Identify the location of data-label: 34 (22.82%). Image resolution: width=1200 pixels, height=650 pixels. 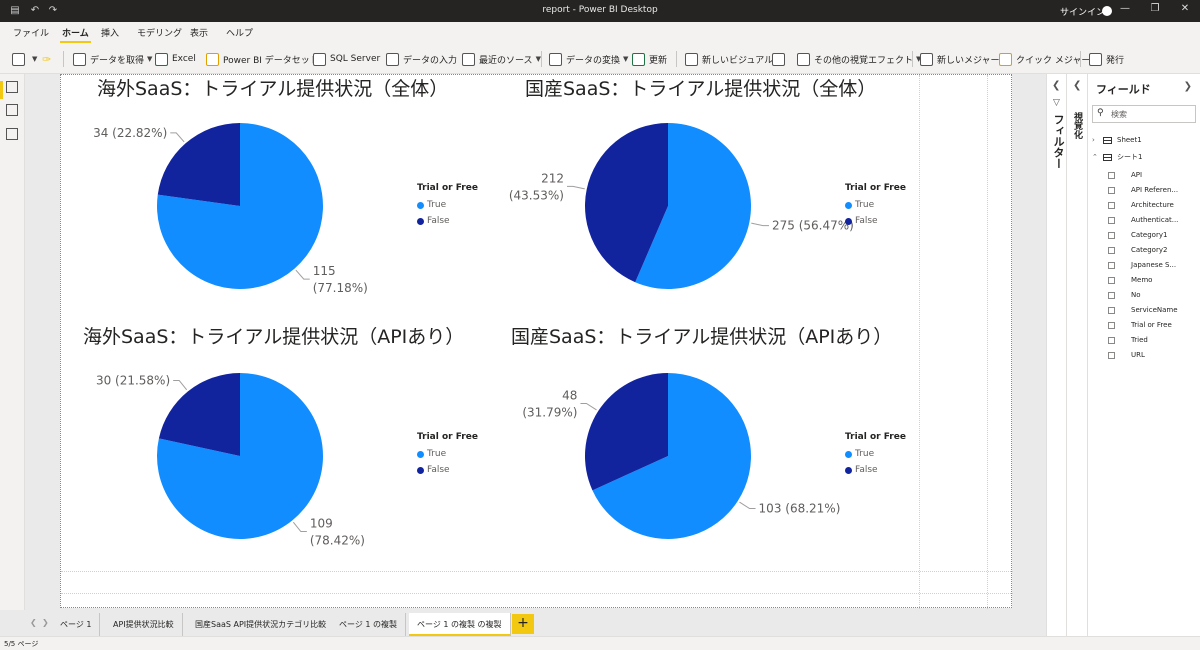
(130, 133).